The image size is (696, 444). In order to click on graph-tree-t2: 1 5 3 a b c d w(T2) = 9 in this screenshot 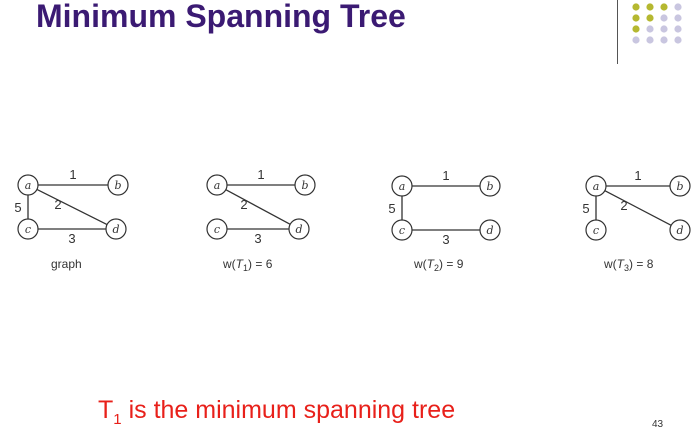, I will do `click(444, 220)`.